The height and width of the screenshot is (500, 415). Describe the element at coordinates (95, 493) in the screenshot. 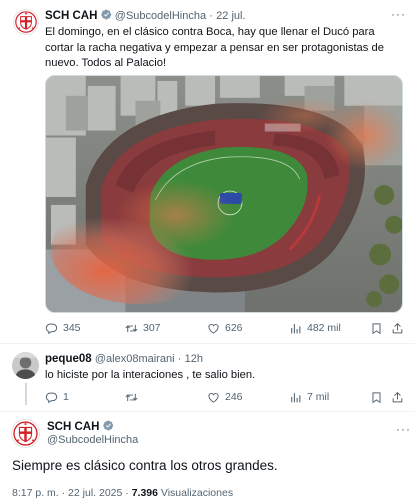

I see `tweet-date: 22 jul. 2025` at that location.